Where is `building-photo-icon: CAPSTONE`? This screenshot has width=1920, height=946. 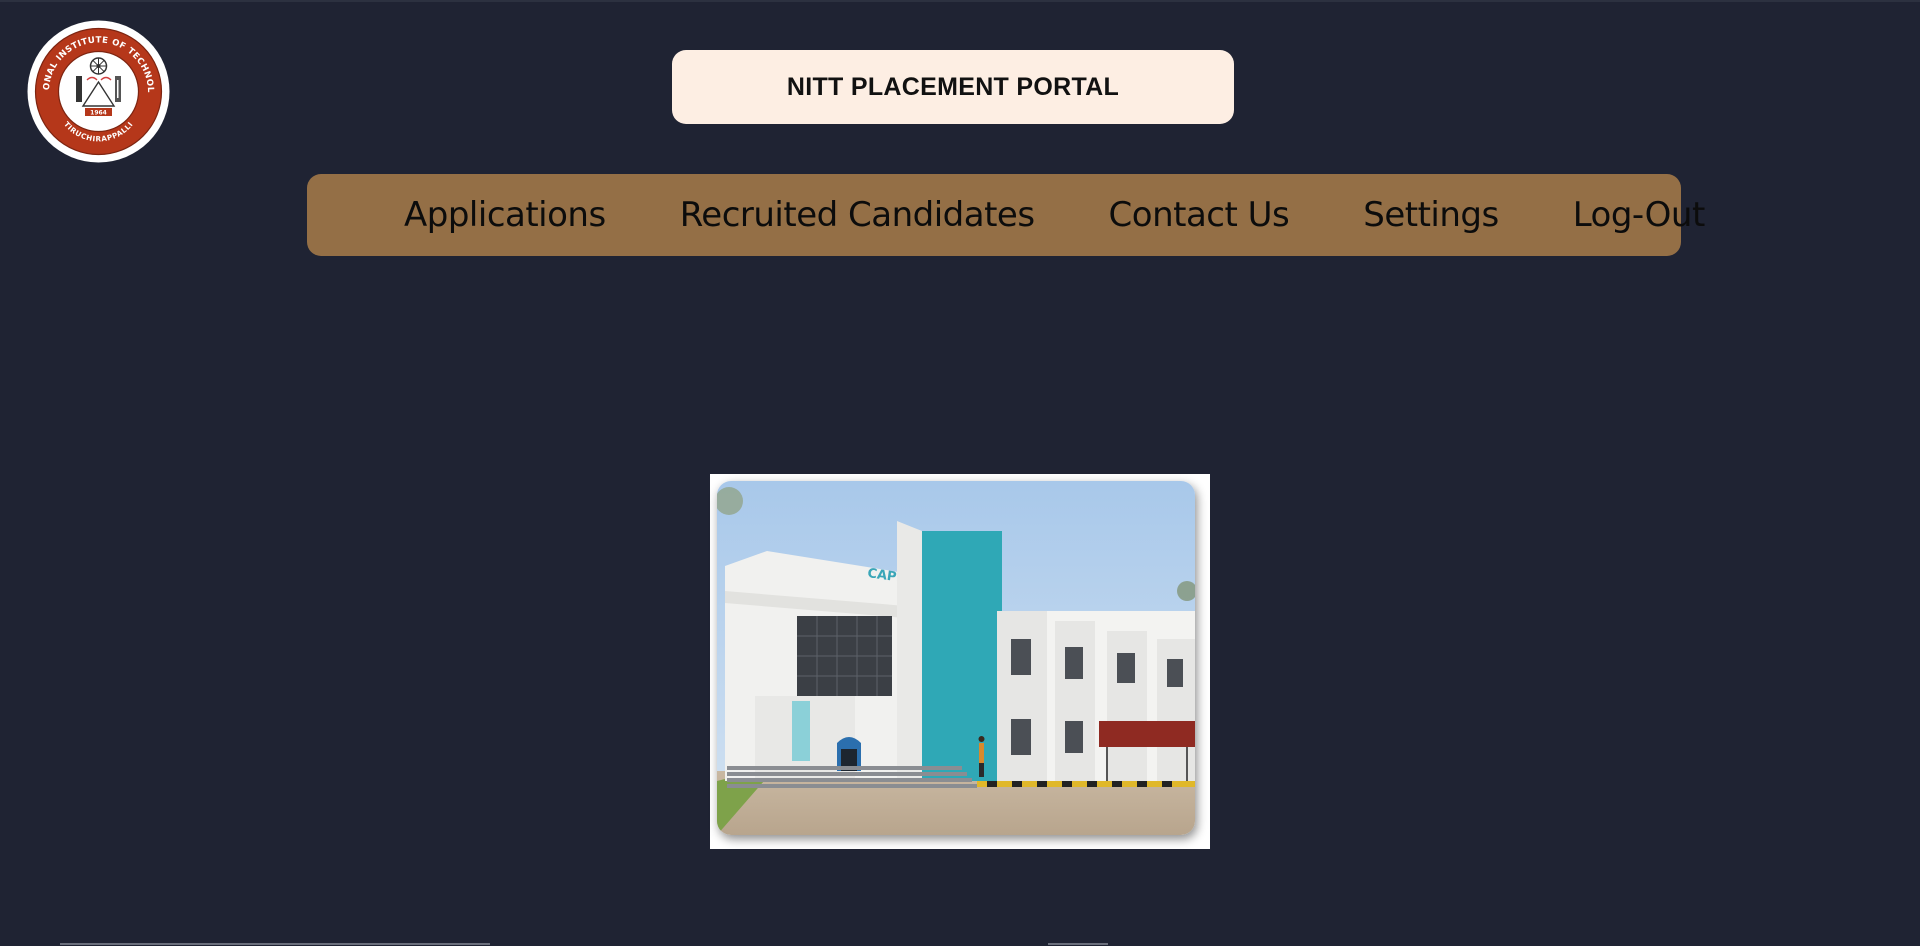 building-photo-icon: CAPSTONE is located at coordinates (956, 658).